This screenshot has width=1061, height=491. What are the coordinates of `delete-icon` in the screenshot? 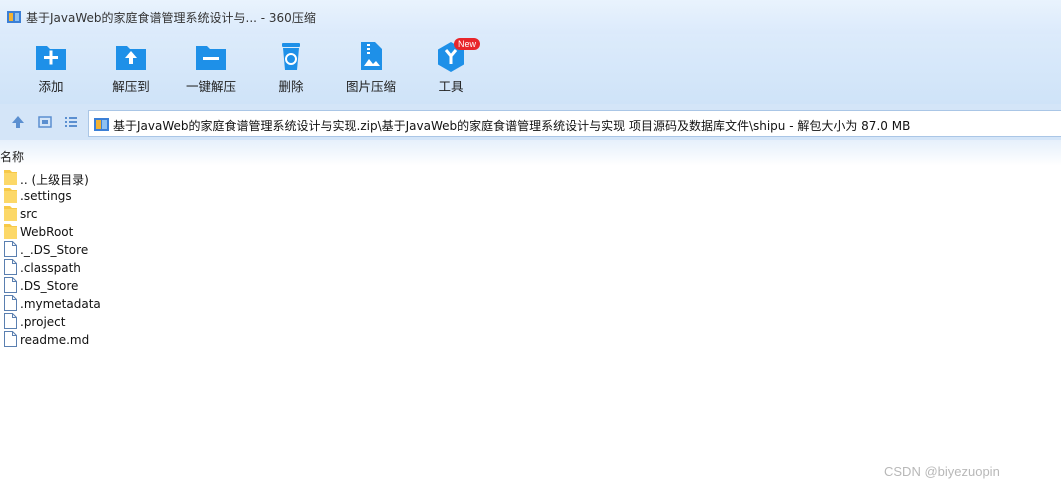 It's located at (291, 56).